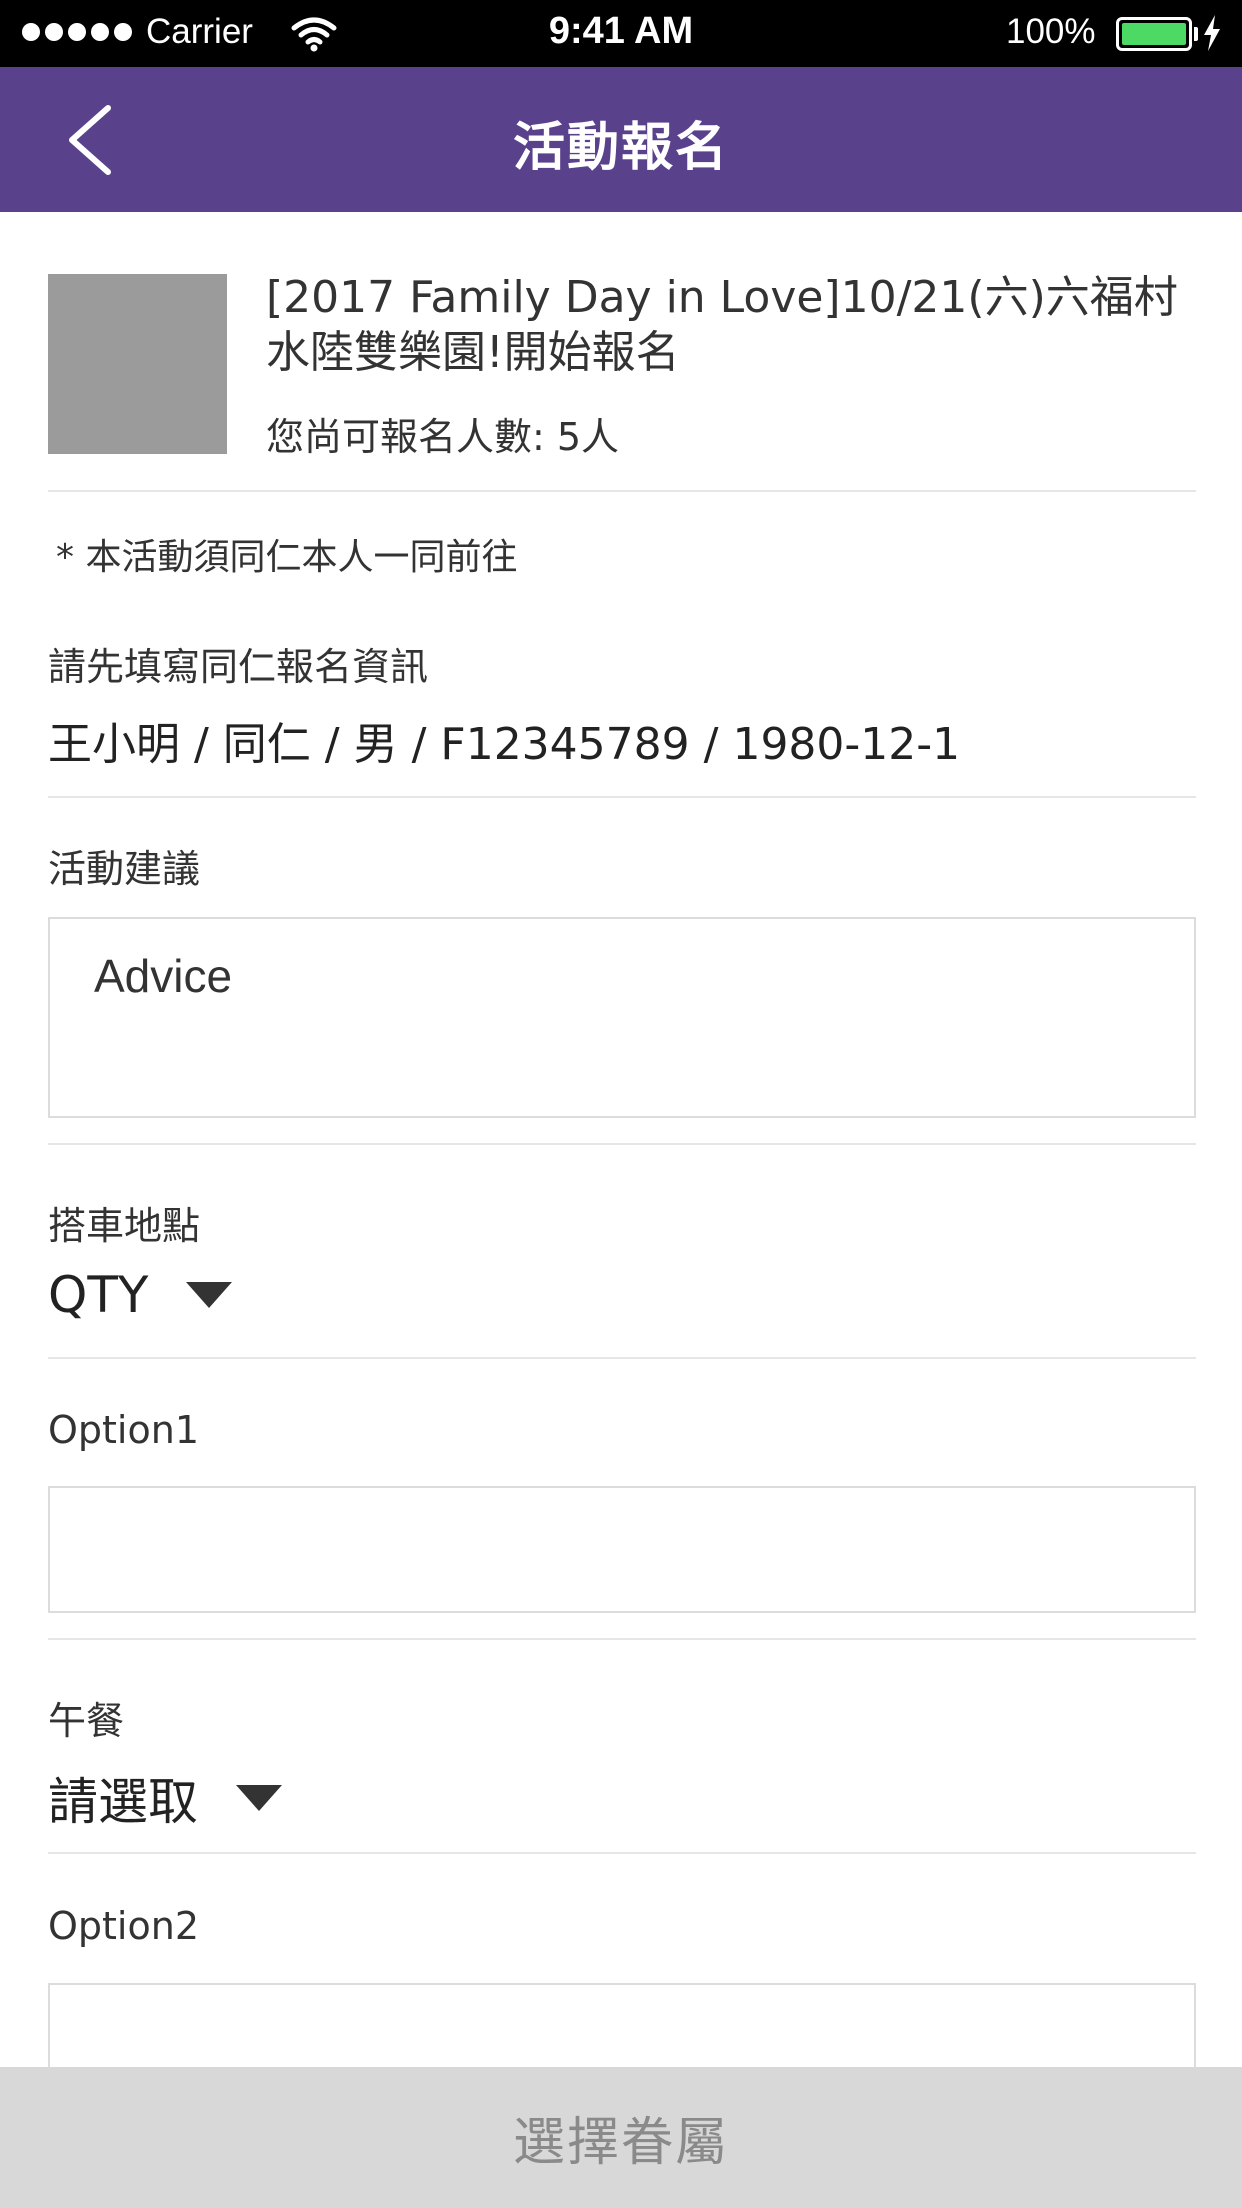 Image resolution: width=1242 pixels, height=2208 pixels. What do you see at coordinates (123, 1802) in the screenshot?
I see `lunch-value: 請選取` at bounding box center [123, 1802].